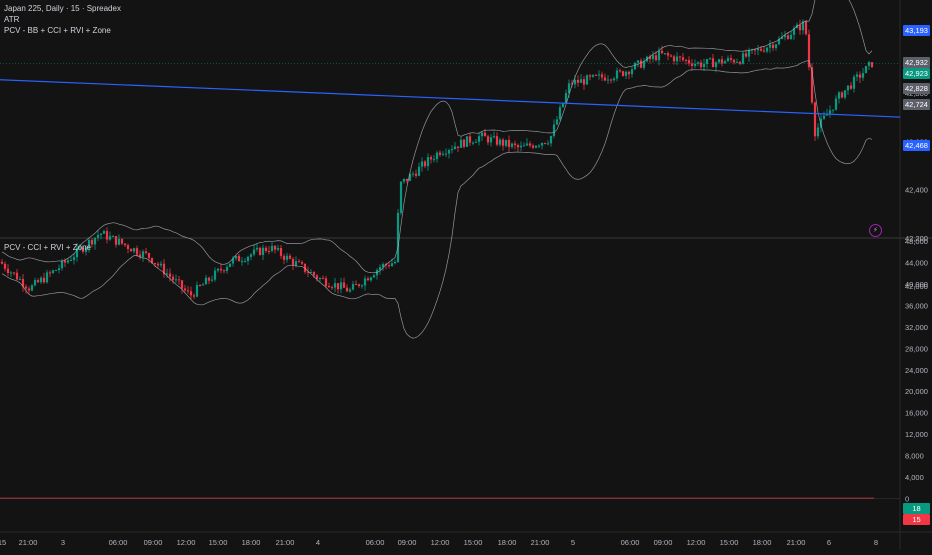  I want to click on time-axis-label: 12:00, so click(440, 542).